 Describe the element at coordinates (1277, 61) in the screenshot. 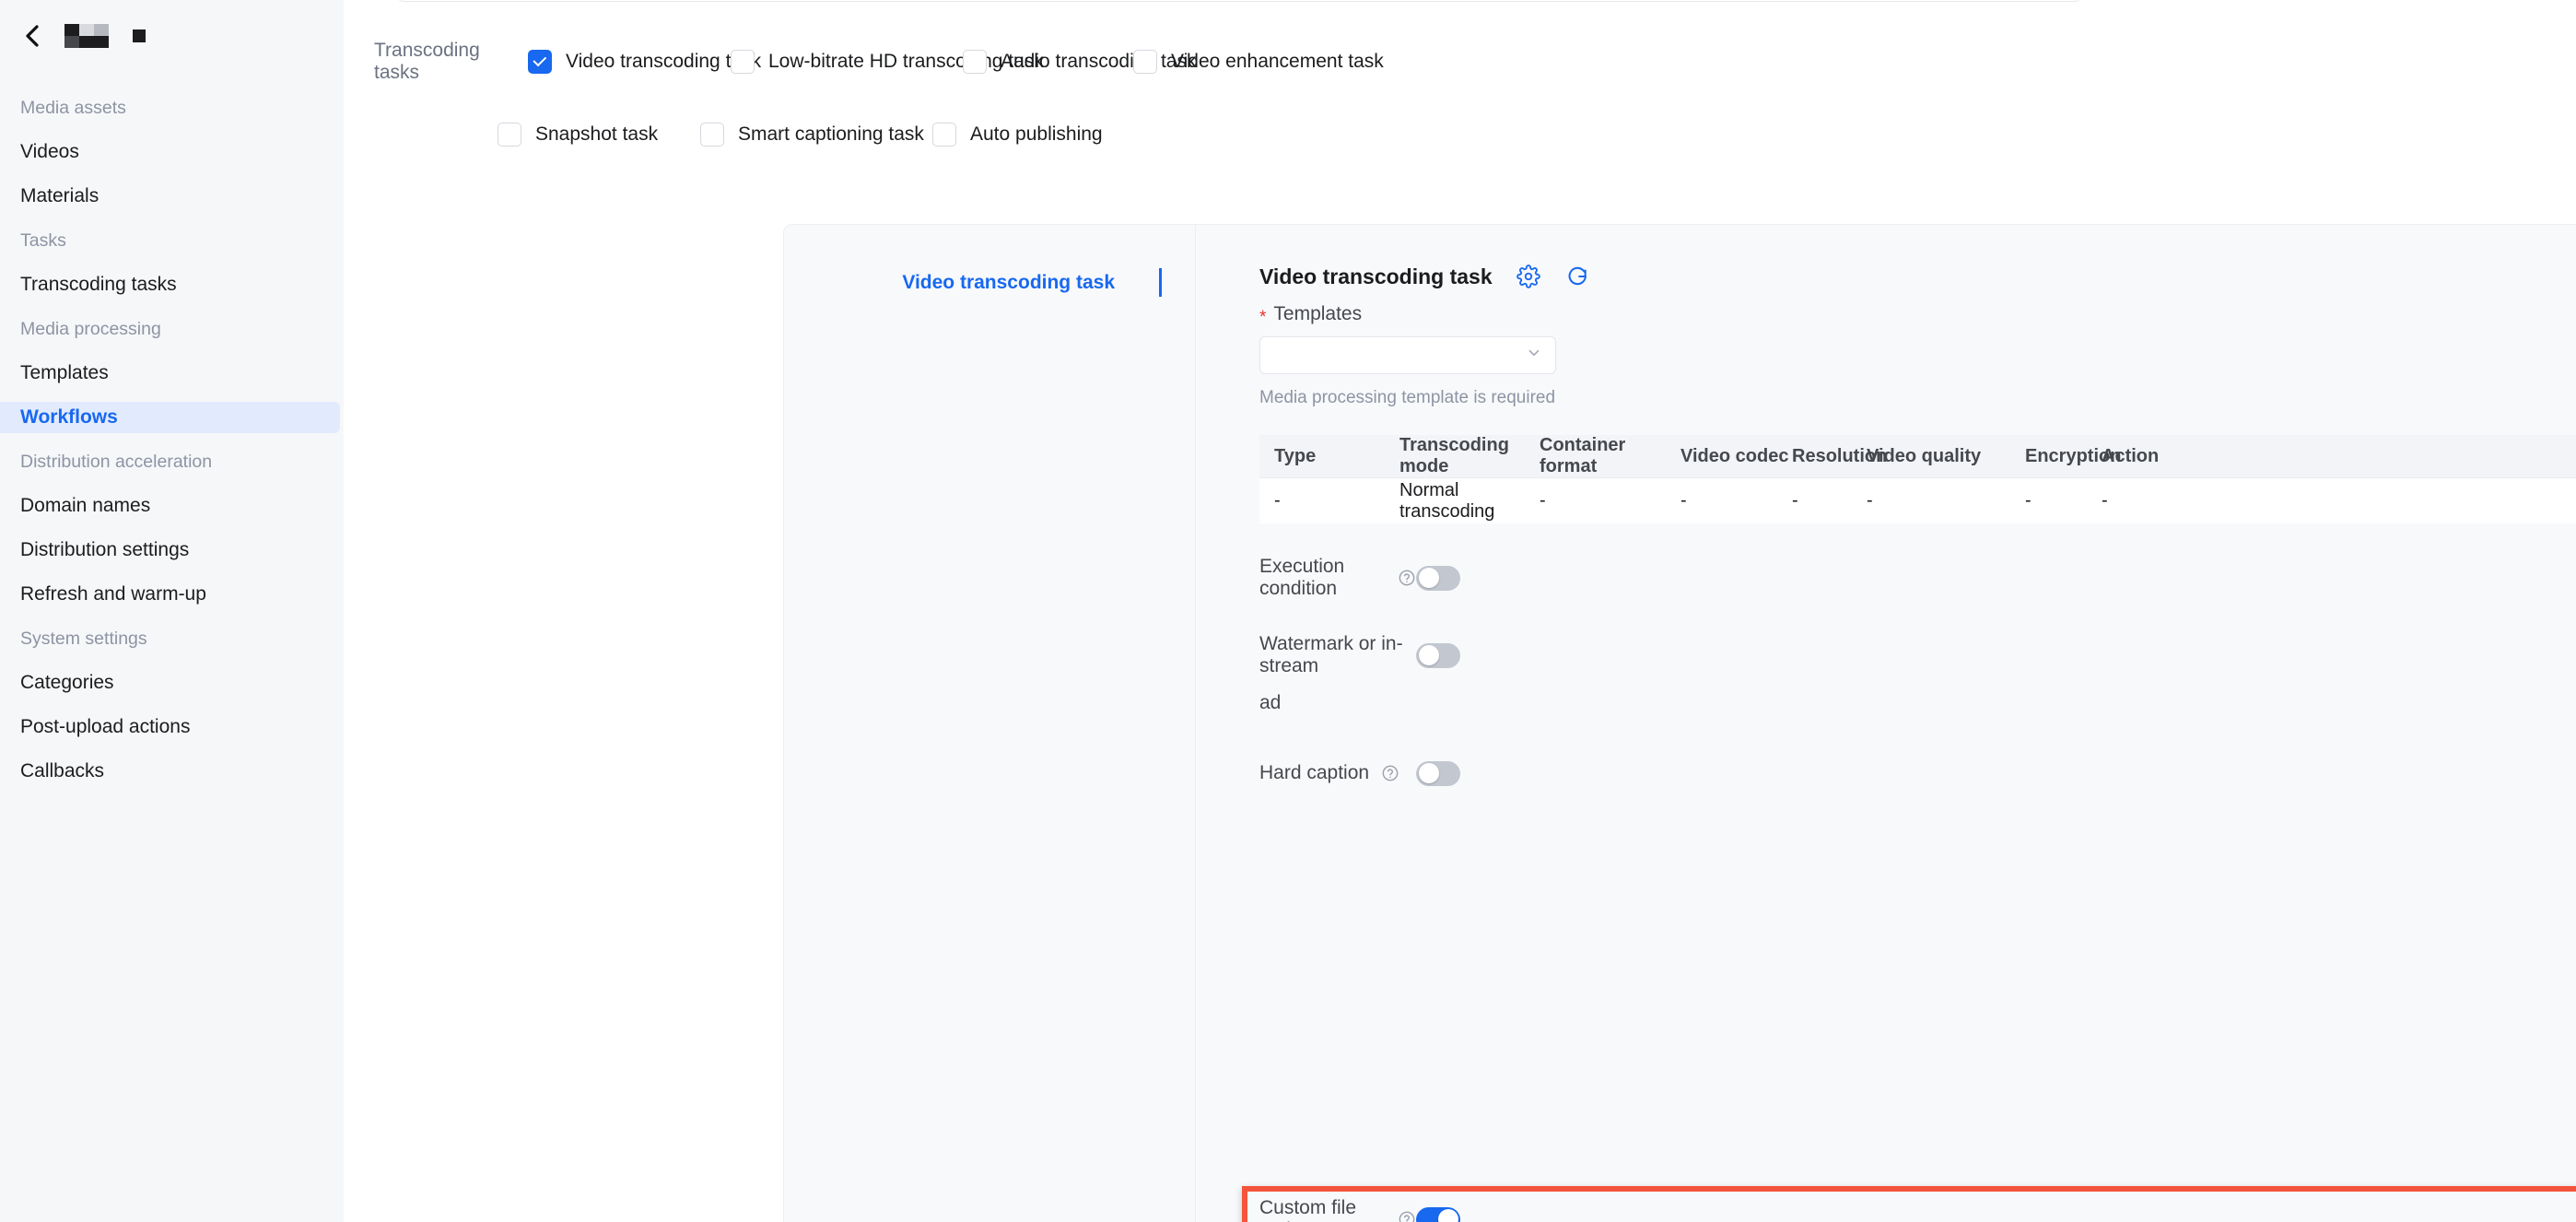

I see `checkbox-label: Video enhancement task` at that location.